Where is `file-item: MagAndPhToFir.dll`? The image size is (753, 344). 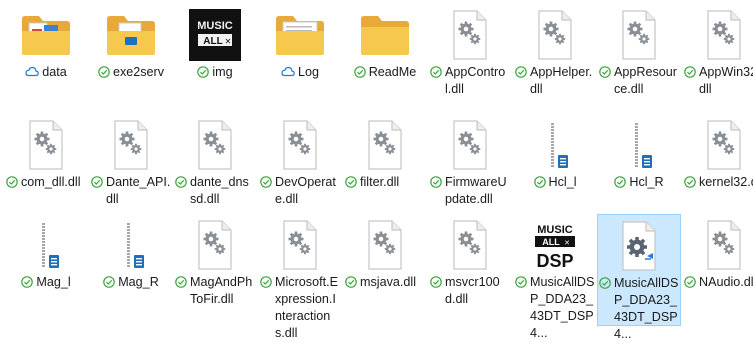
file-item: MagAndPhToFir.dll is located at coordinates (215, 270).